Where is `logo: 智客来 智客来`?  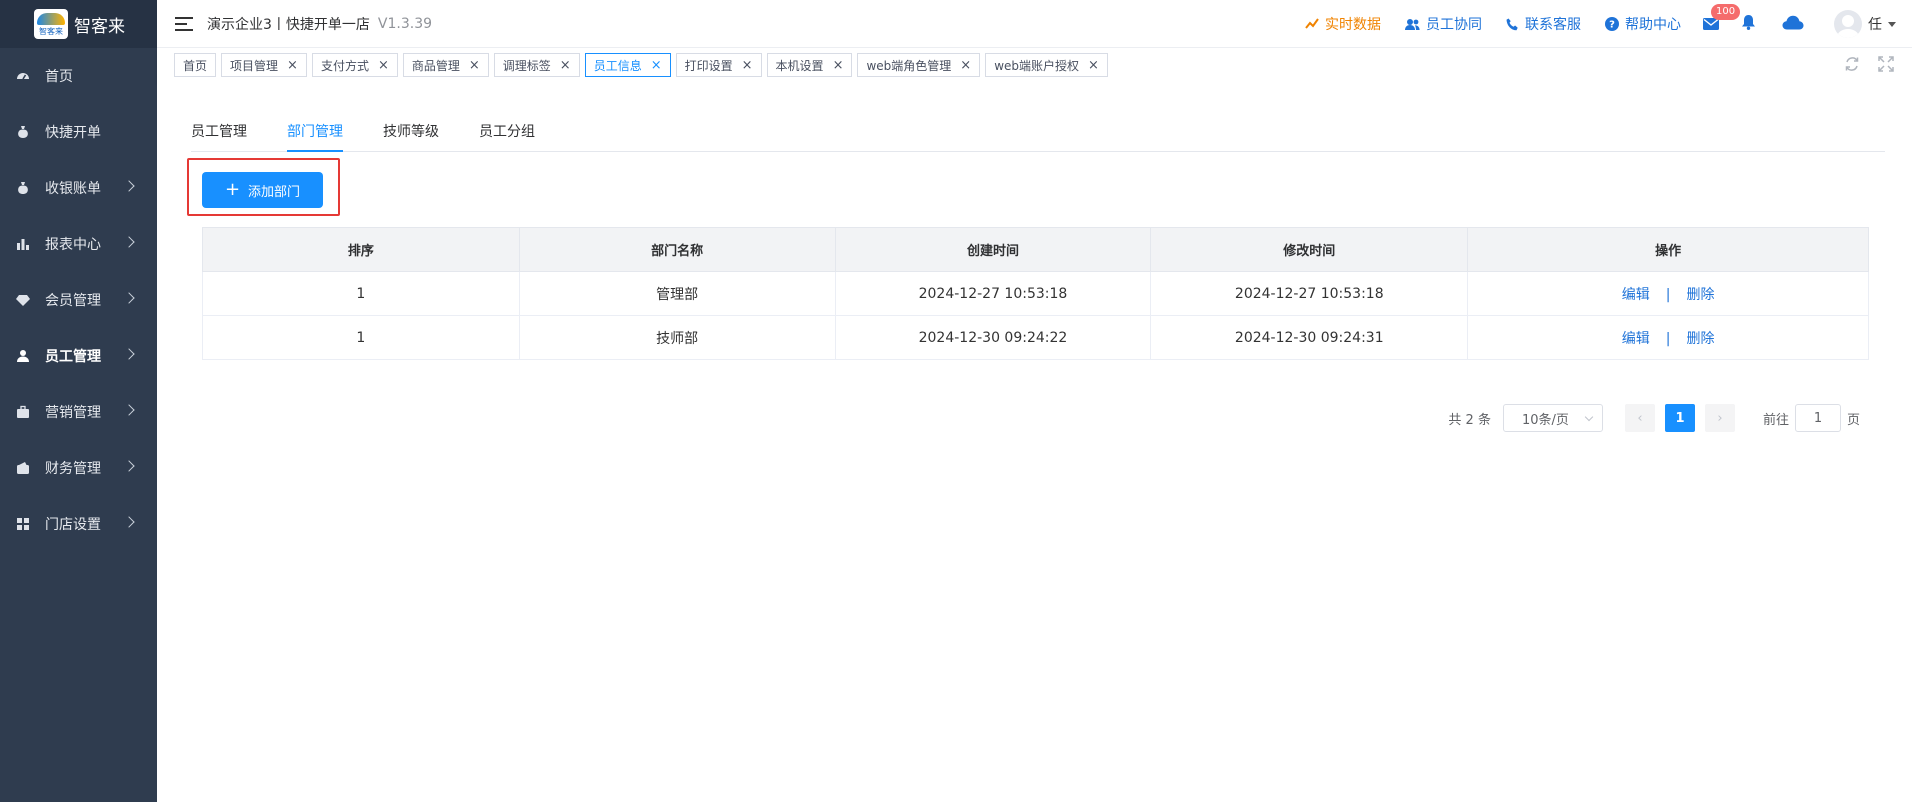 logo: 智客来 智客来 is located at coordinates (78, 24).